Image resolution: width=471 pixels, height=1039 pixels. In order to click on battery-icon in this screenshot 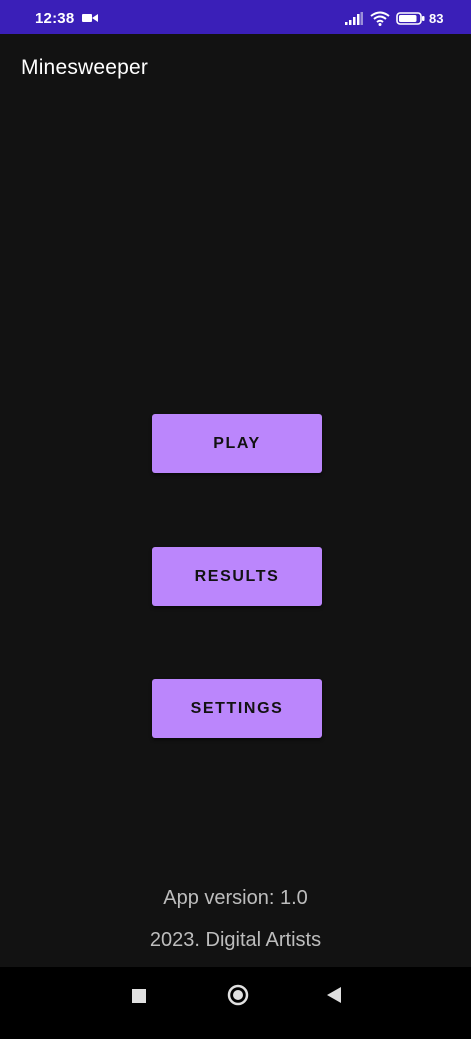, I will do `click(410, 18)`.